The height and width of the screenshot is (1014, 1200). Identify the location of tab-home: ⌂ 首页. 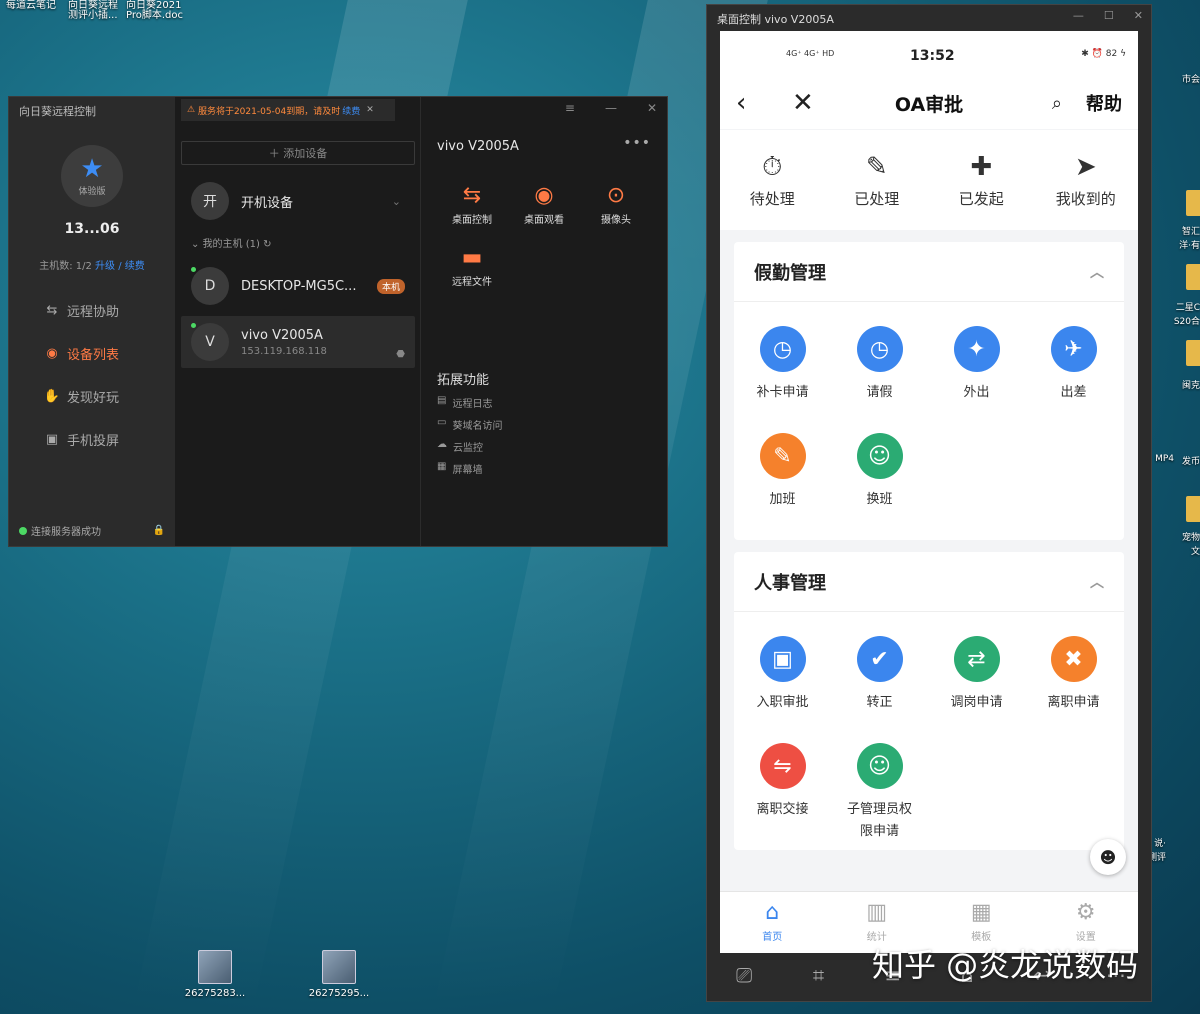
(772, 922).